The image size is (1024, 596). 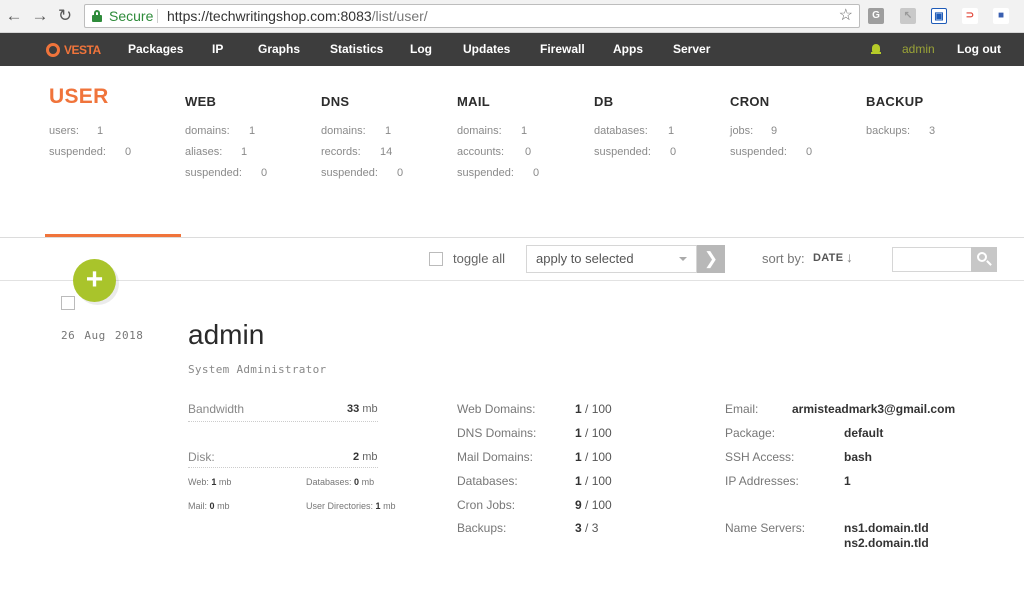 What do you see at coordinates (356, 49) in the screenshot?
I see `nav-statistics: Statistics` at bounding box center [356, 49].